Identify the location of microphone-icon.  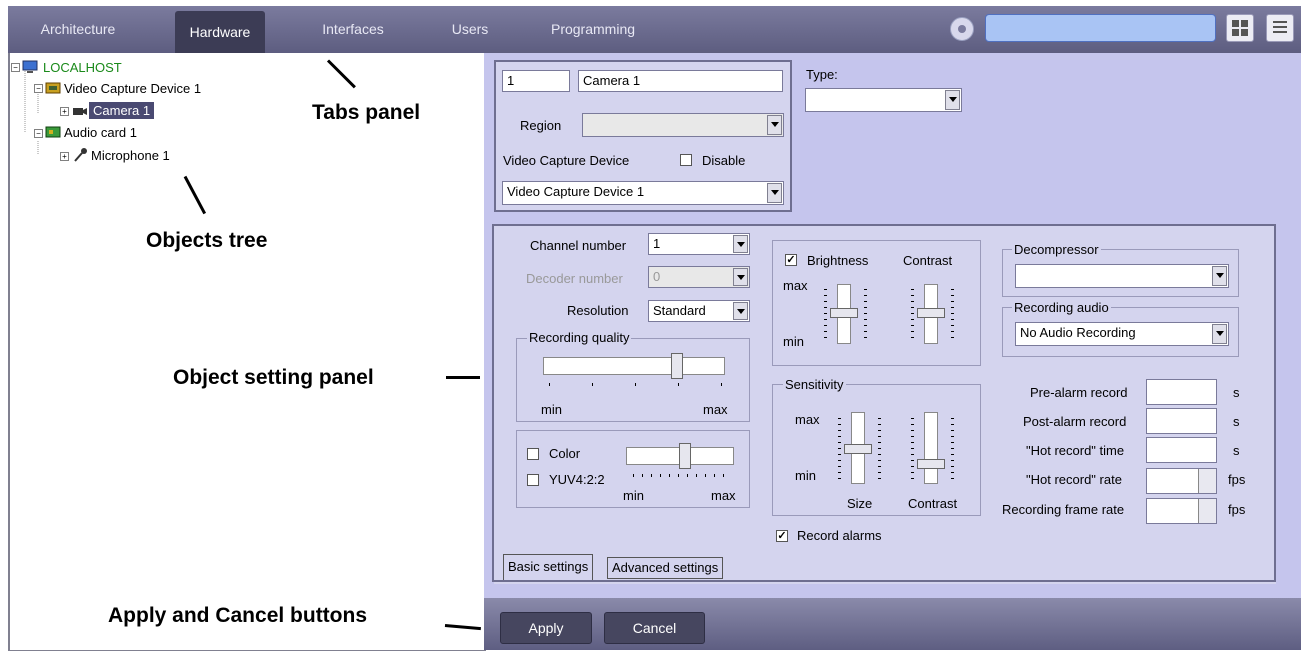
(80, 154).